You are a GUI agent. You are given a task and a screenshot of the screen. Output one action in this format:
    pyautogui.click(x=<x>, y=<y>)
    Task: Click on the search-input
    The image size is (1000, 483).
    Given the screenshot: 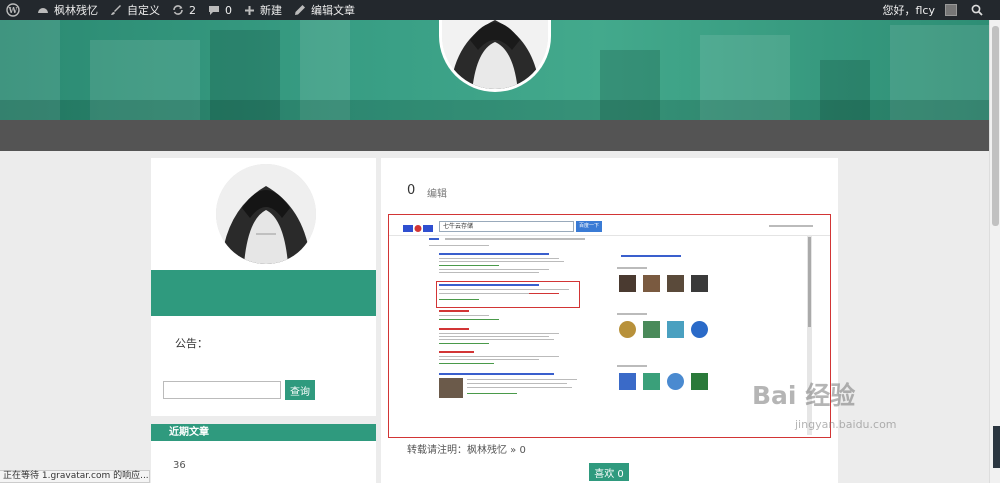 What is the action you would take?
    pyautogui.click(x=222, y=390)
    